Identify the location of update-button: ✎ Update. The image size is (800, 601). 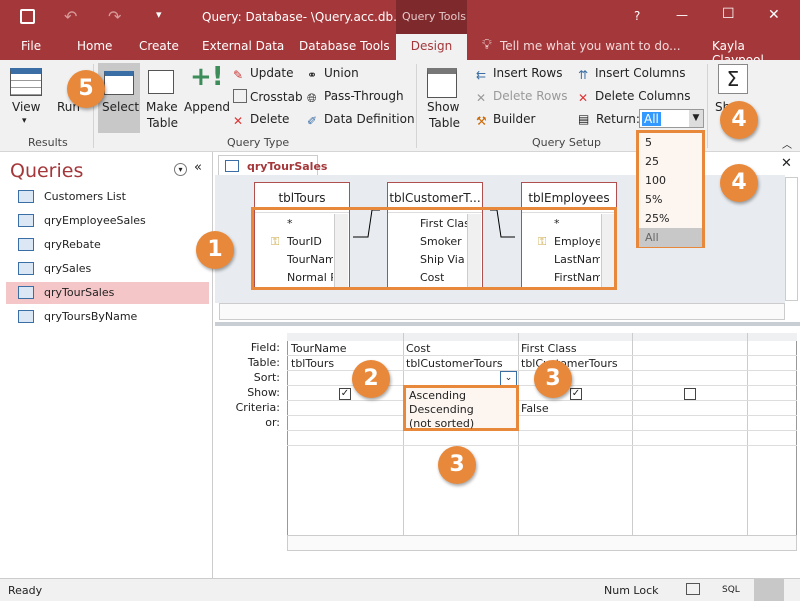
(263, 74).